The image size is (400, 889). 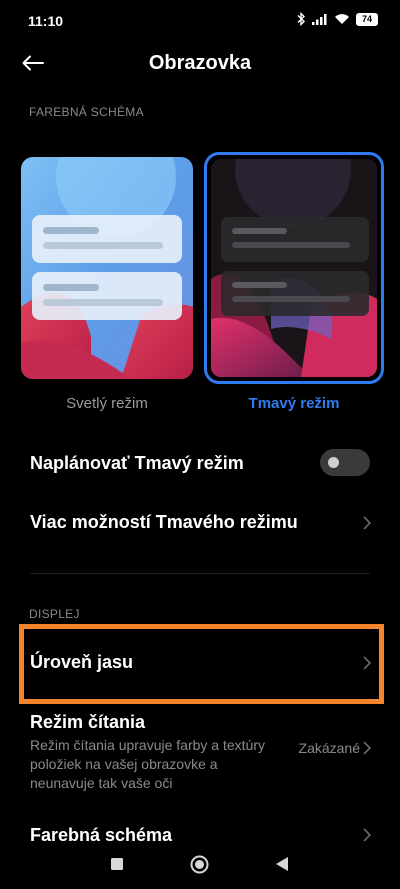 I want to click on highlight-box, so click(x=201, y=664).